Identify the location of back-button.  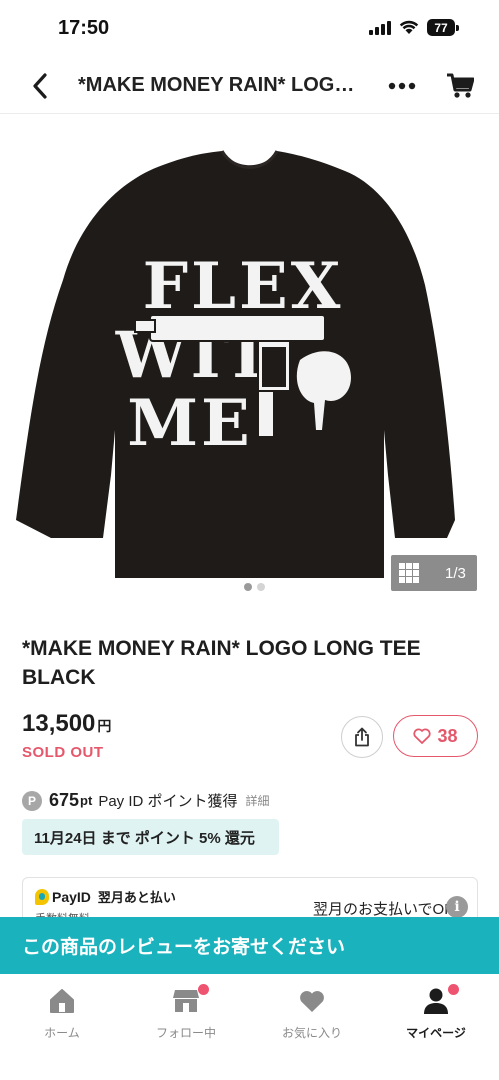
(40, 86).